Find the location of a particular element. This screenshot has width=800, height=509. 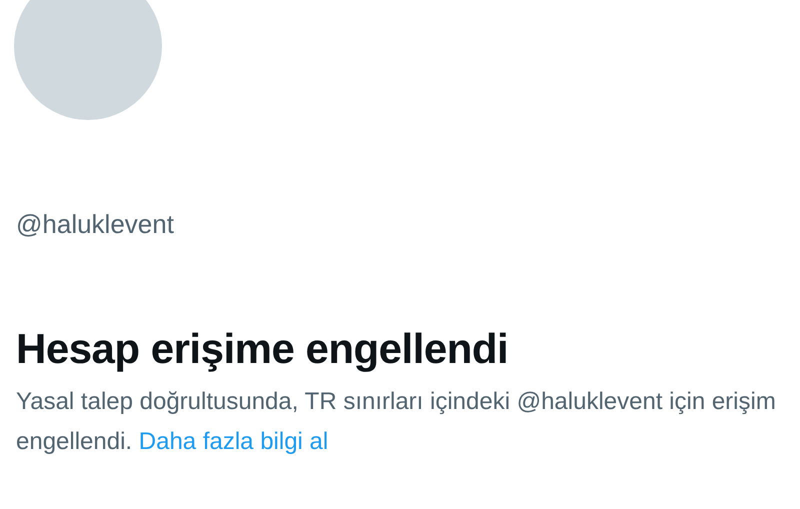

profile-handle: @haluklevent is located at coordinates (95, 224).